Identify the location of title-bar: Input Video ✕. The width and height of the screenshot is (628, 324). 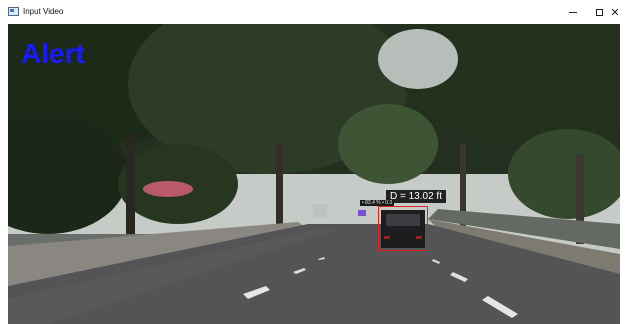
(314, 12).